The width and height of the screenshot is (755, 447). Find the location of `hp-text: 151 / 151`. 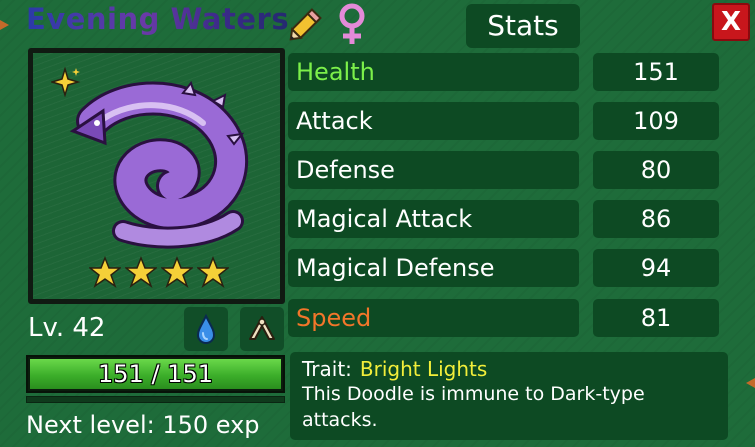

hp-text: 151 / 151 is located at coordinates (155, 374).